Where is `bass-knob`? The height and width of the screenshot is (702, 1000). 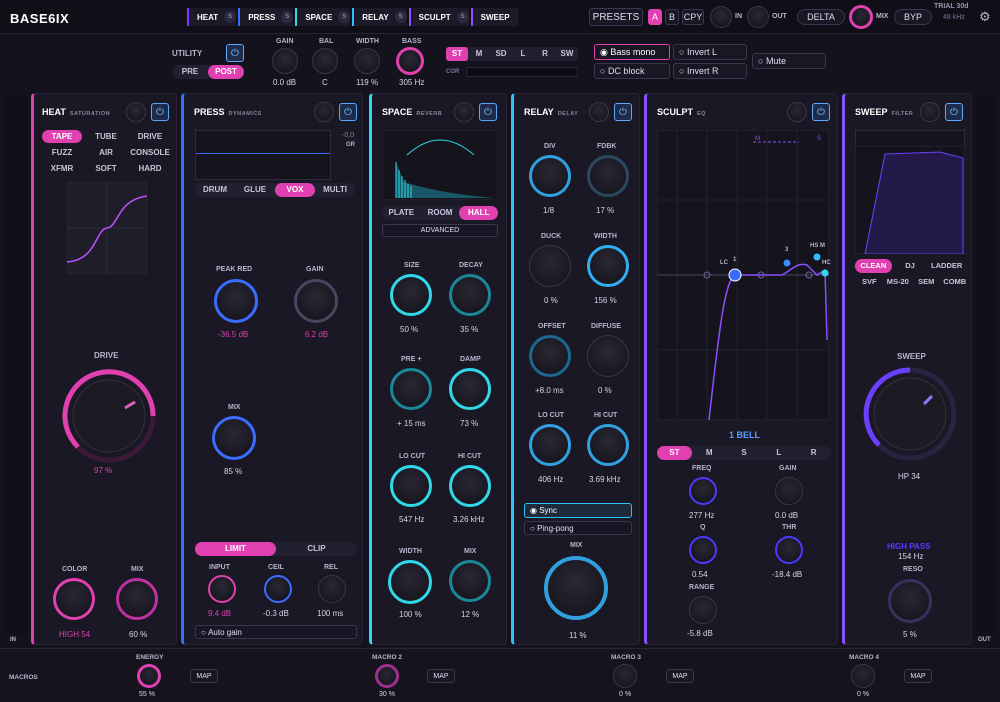
bass-knob is located at coordinates (410, 61).